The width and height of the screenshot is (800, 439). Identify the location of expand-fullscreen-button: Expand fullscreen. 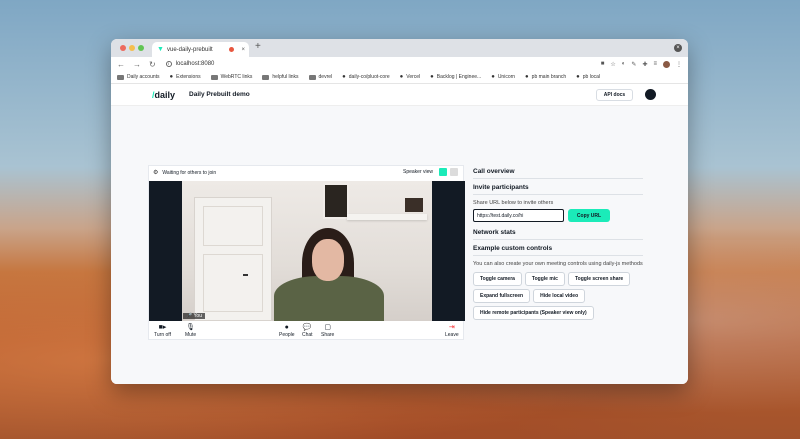
(502, 296).